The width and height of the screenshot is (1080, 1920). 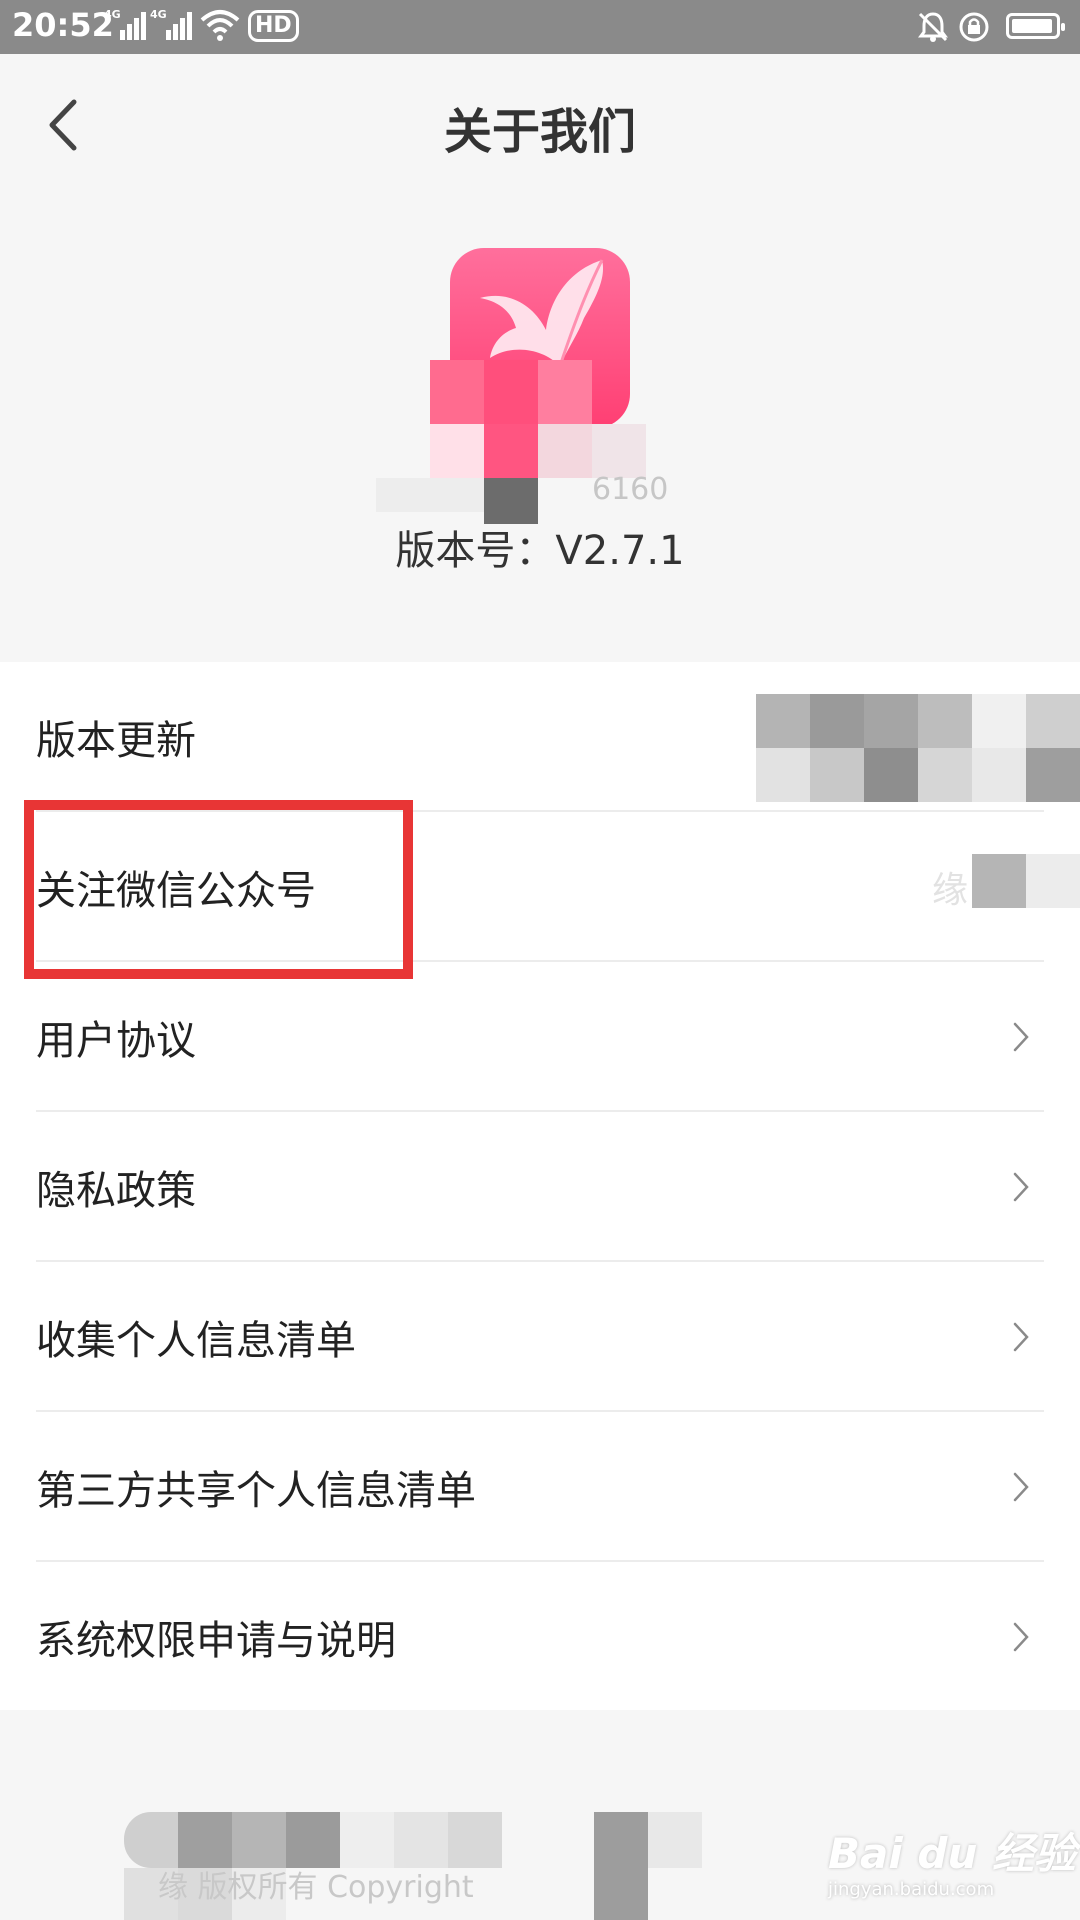 I want to click on status-time: 20:52, so click(x=63, y=25).